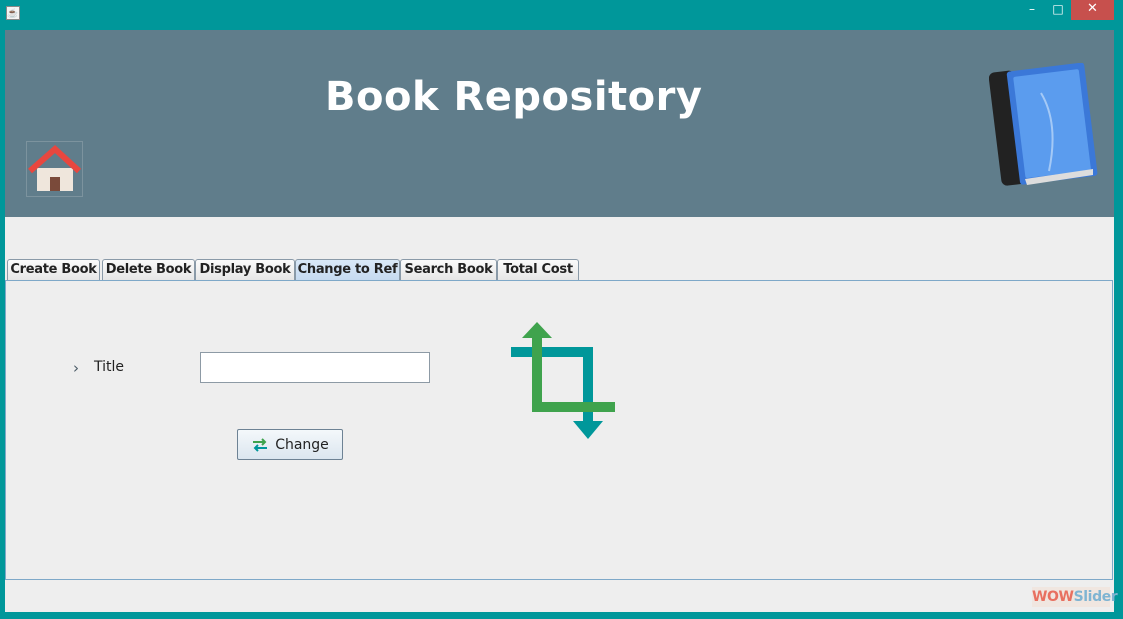 This screenshot has width=1123, height=619. What do you see at coordinates (260, 444) in the screenshot?
I see `swap-arrows-icon` at bounding box center [260, 444].